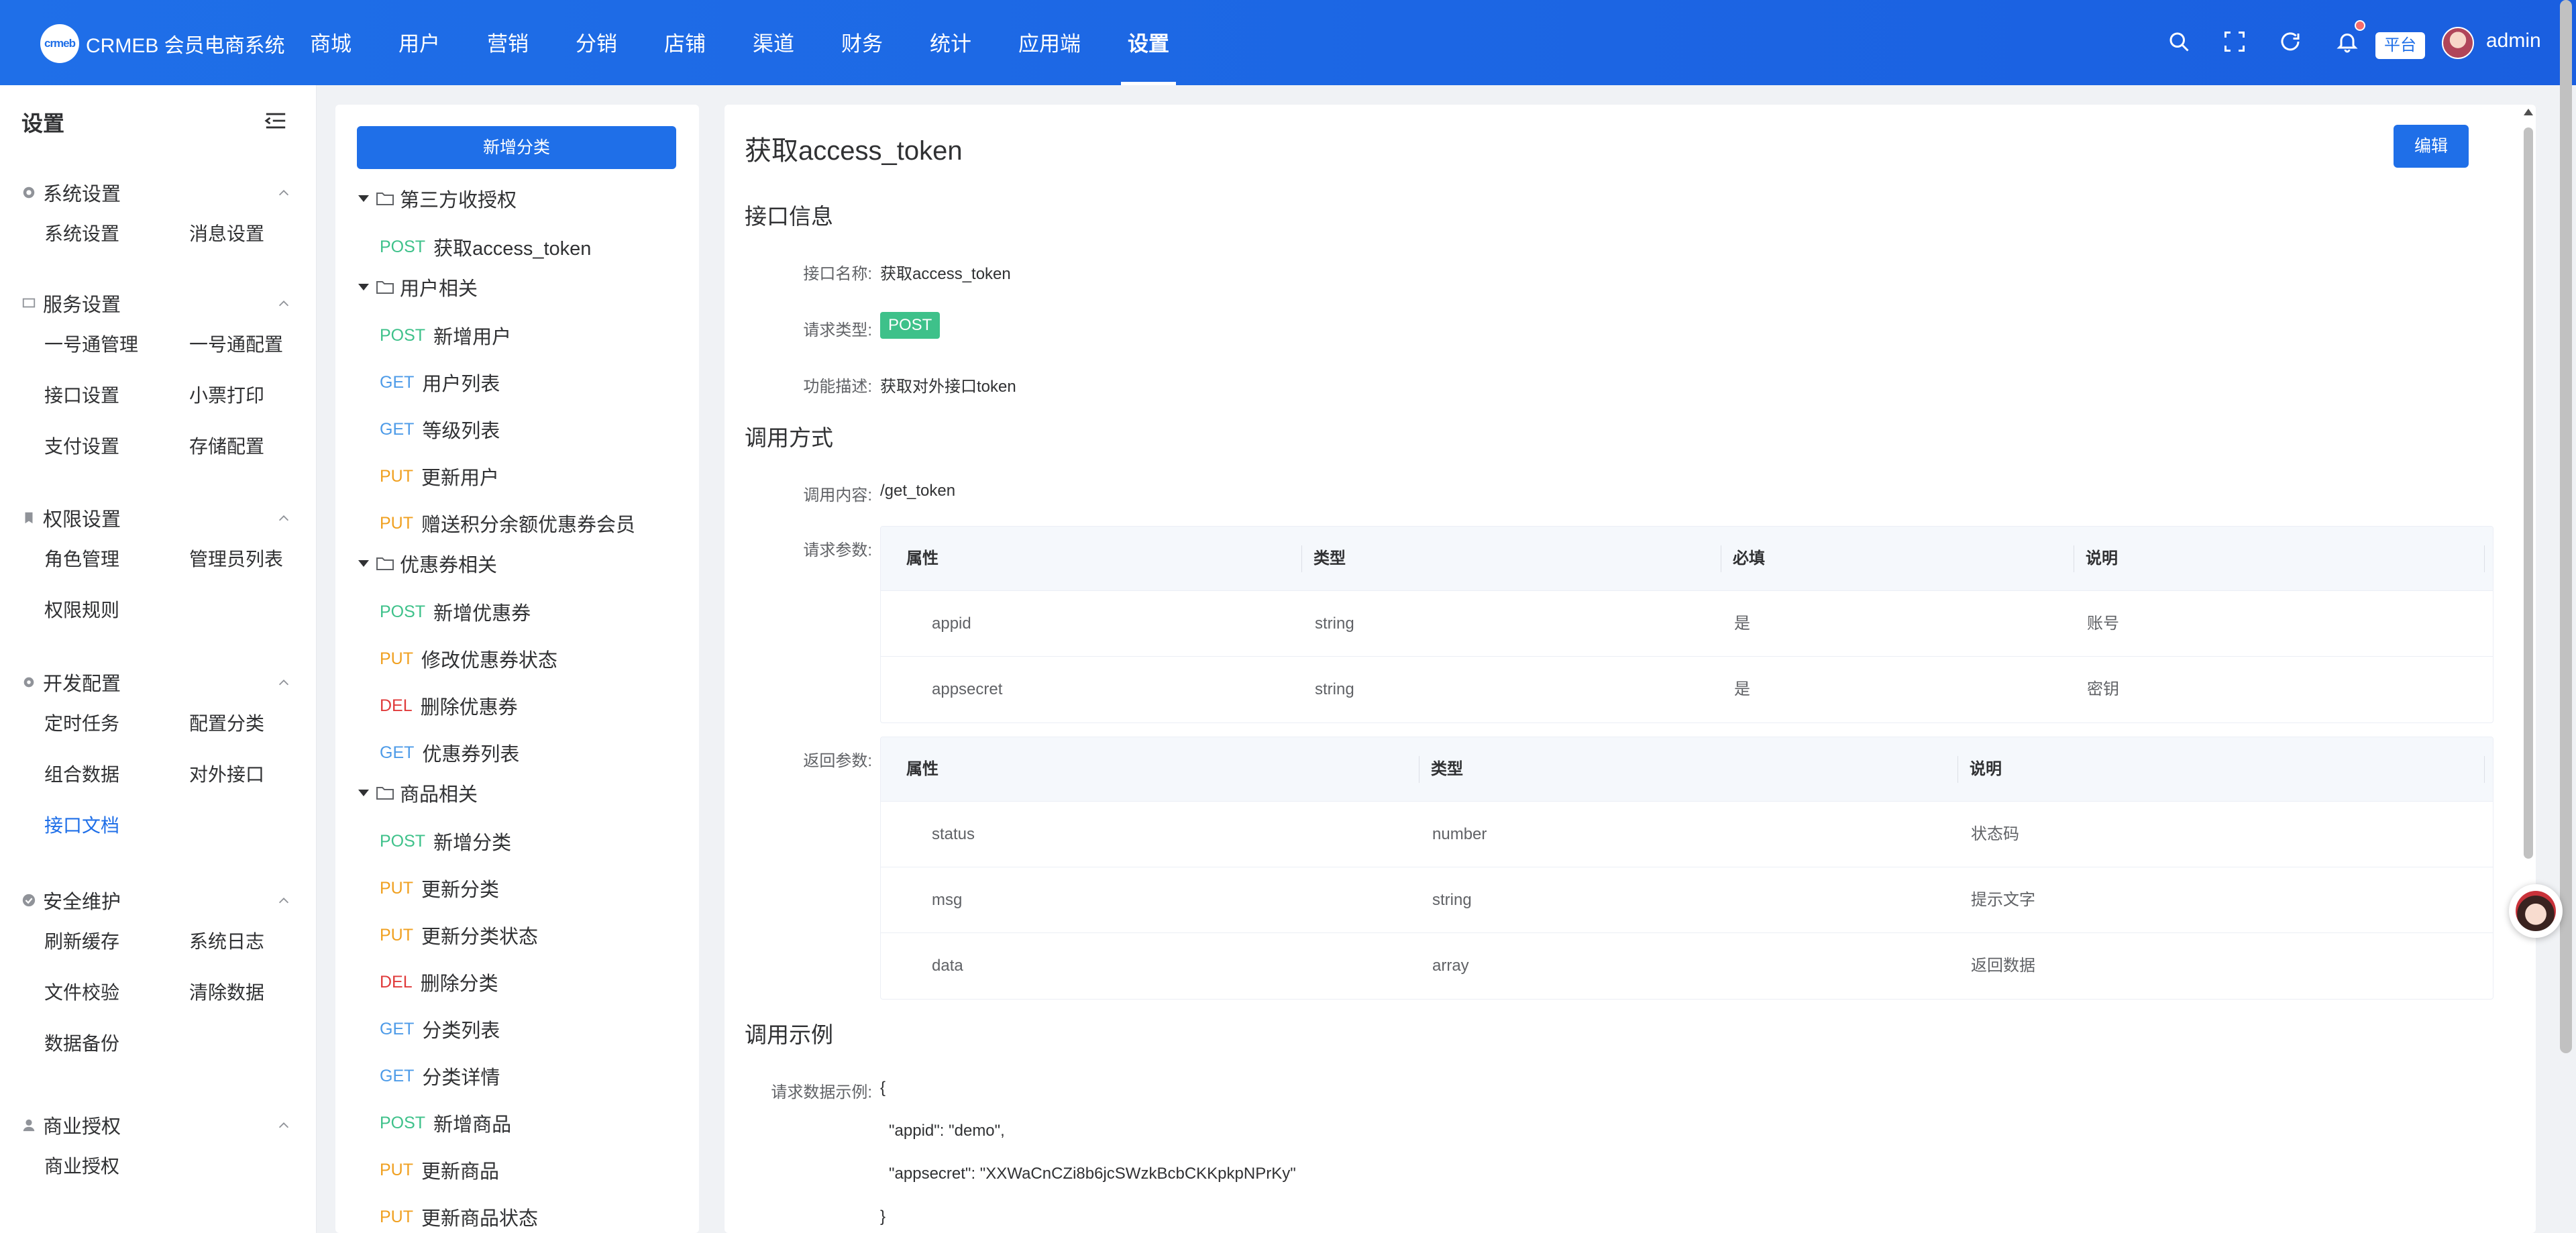  What do you see at coordinates (81, 1166) in the screenshot?
I see `sidebar-item: 商业授权` at bounding box center [81, 1166].